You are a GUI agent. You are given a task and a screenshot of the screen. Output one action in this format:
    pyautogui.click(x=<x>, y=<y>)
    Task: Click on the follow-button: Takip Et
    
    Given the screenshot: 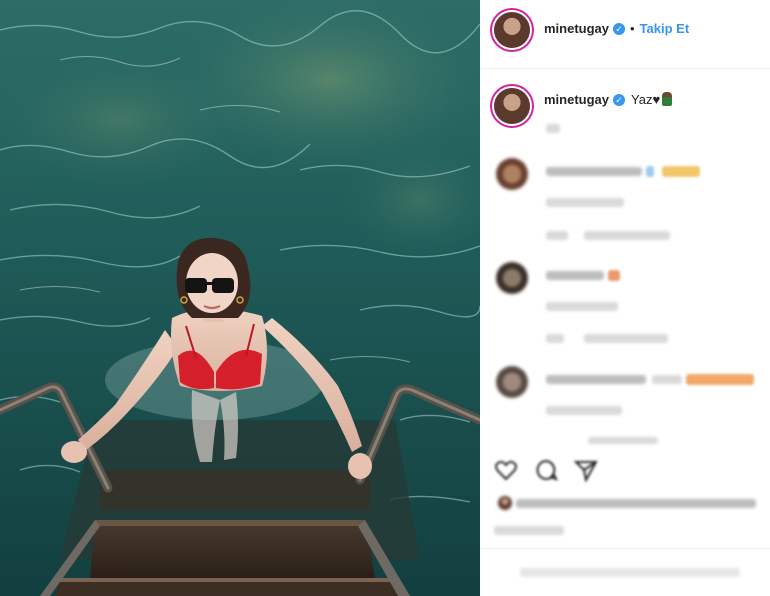 What is the action you would take?
    pyautogui.click(x=665, y=28)
    